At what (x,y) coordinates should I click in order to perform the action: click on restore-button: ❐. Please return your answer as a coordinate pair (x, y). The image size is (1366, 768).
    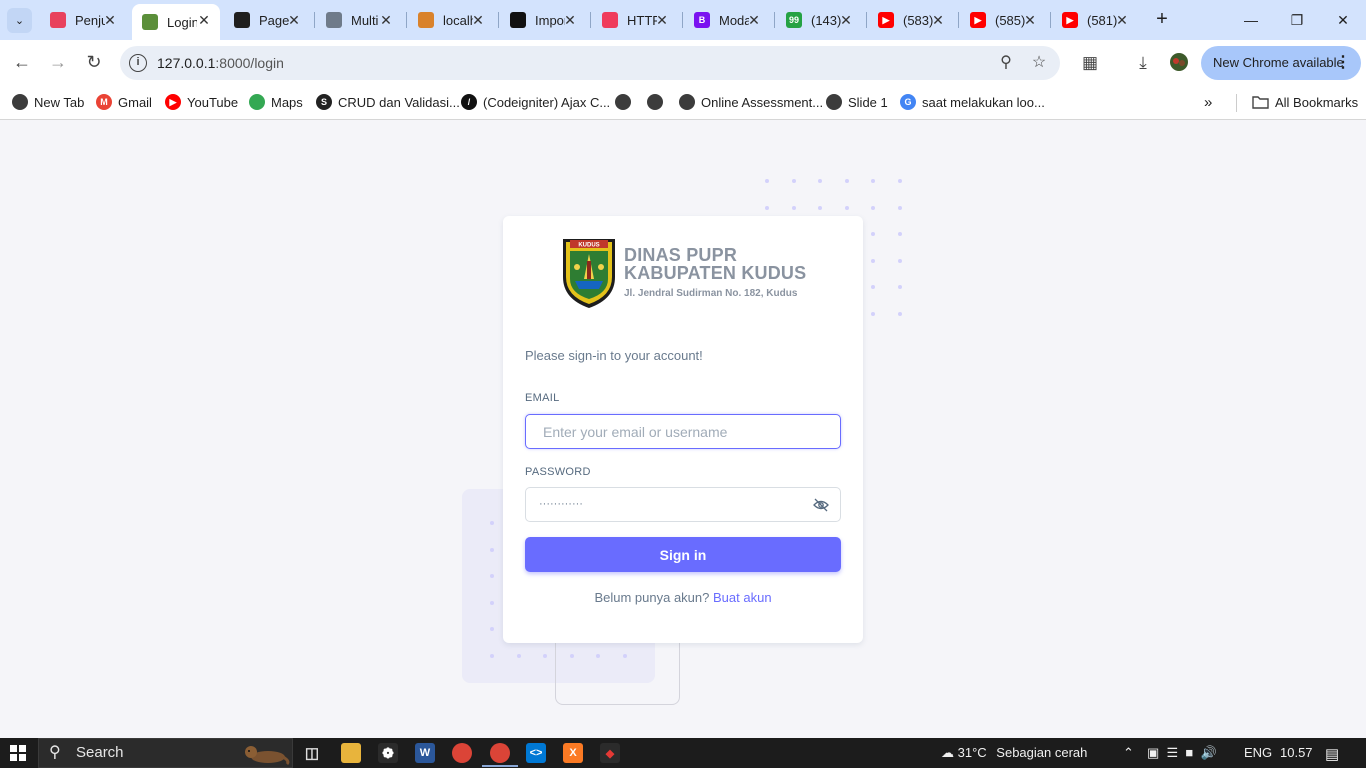
    Looking at the image, I should click on (1297, 20).